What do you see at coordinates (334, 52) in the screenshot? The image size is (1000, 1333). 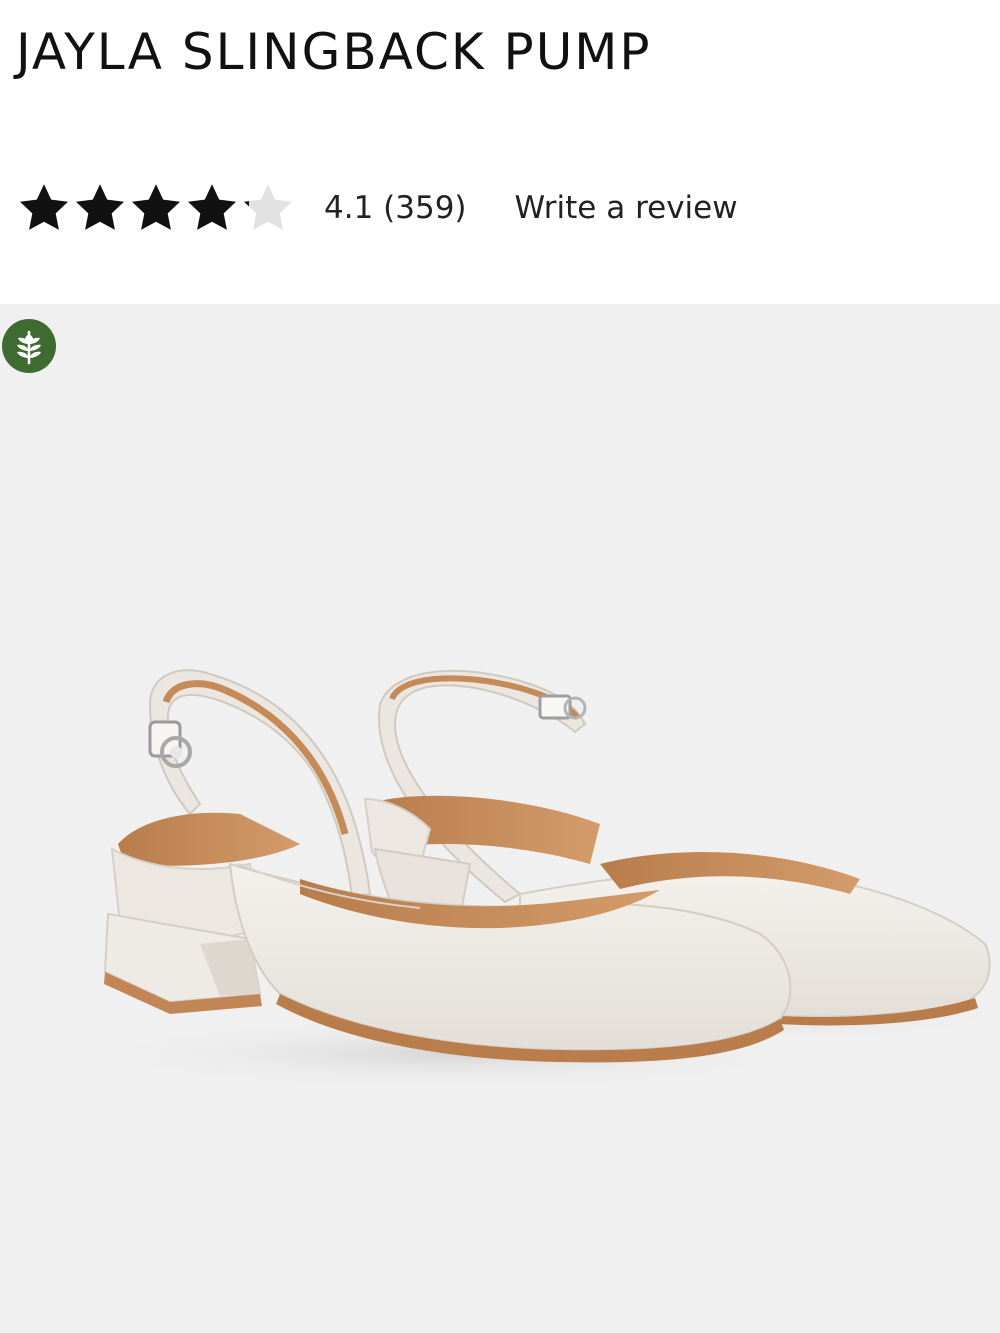 I see `product-title: JAYLA SLINGBACK PUMP` at bounding box center [334, 52].